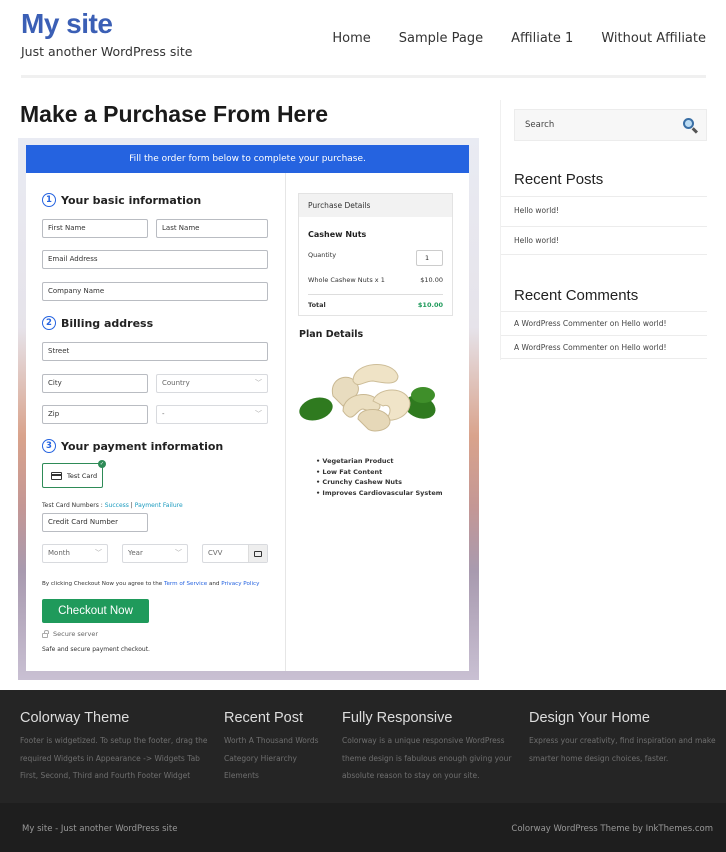 This screenshot has height=852, width=726. I want to click on quantity-input: 1, so click(429, 258).